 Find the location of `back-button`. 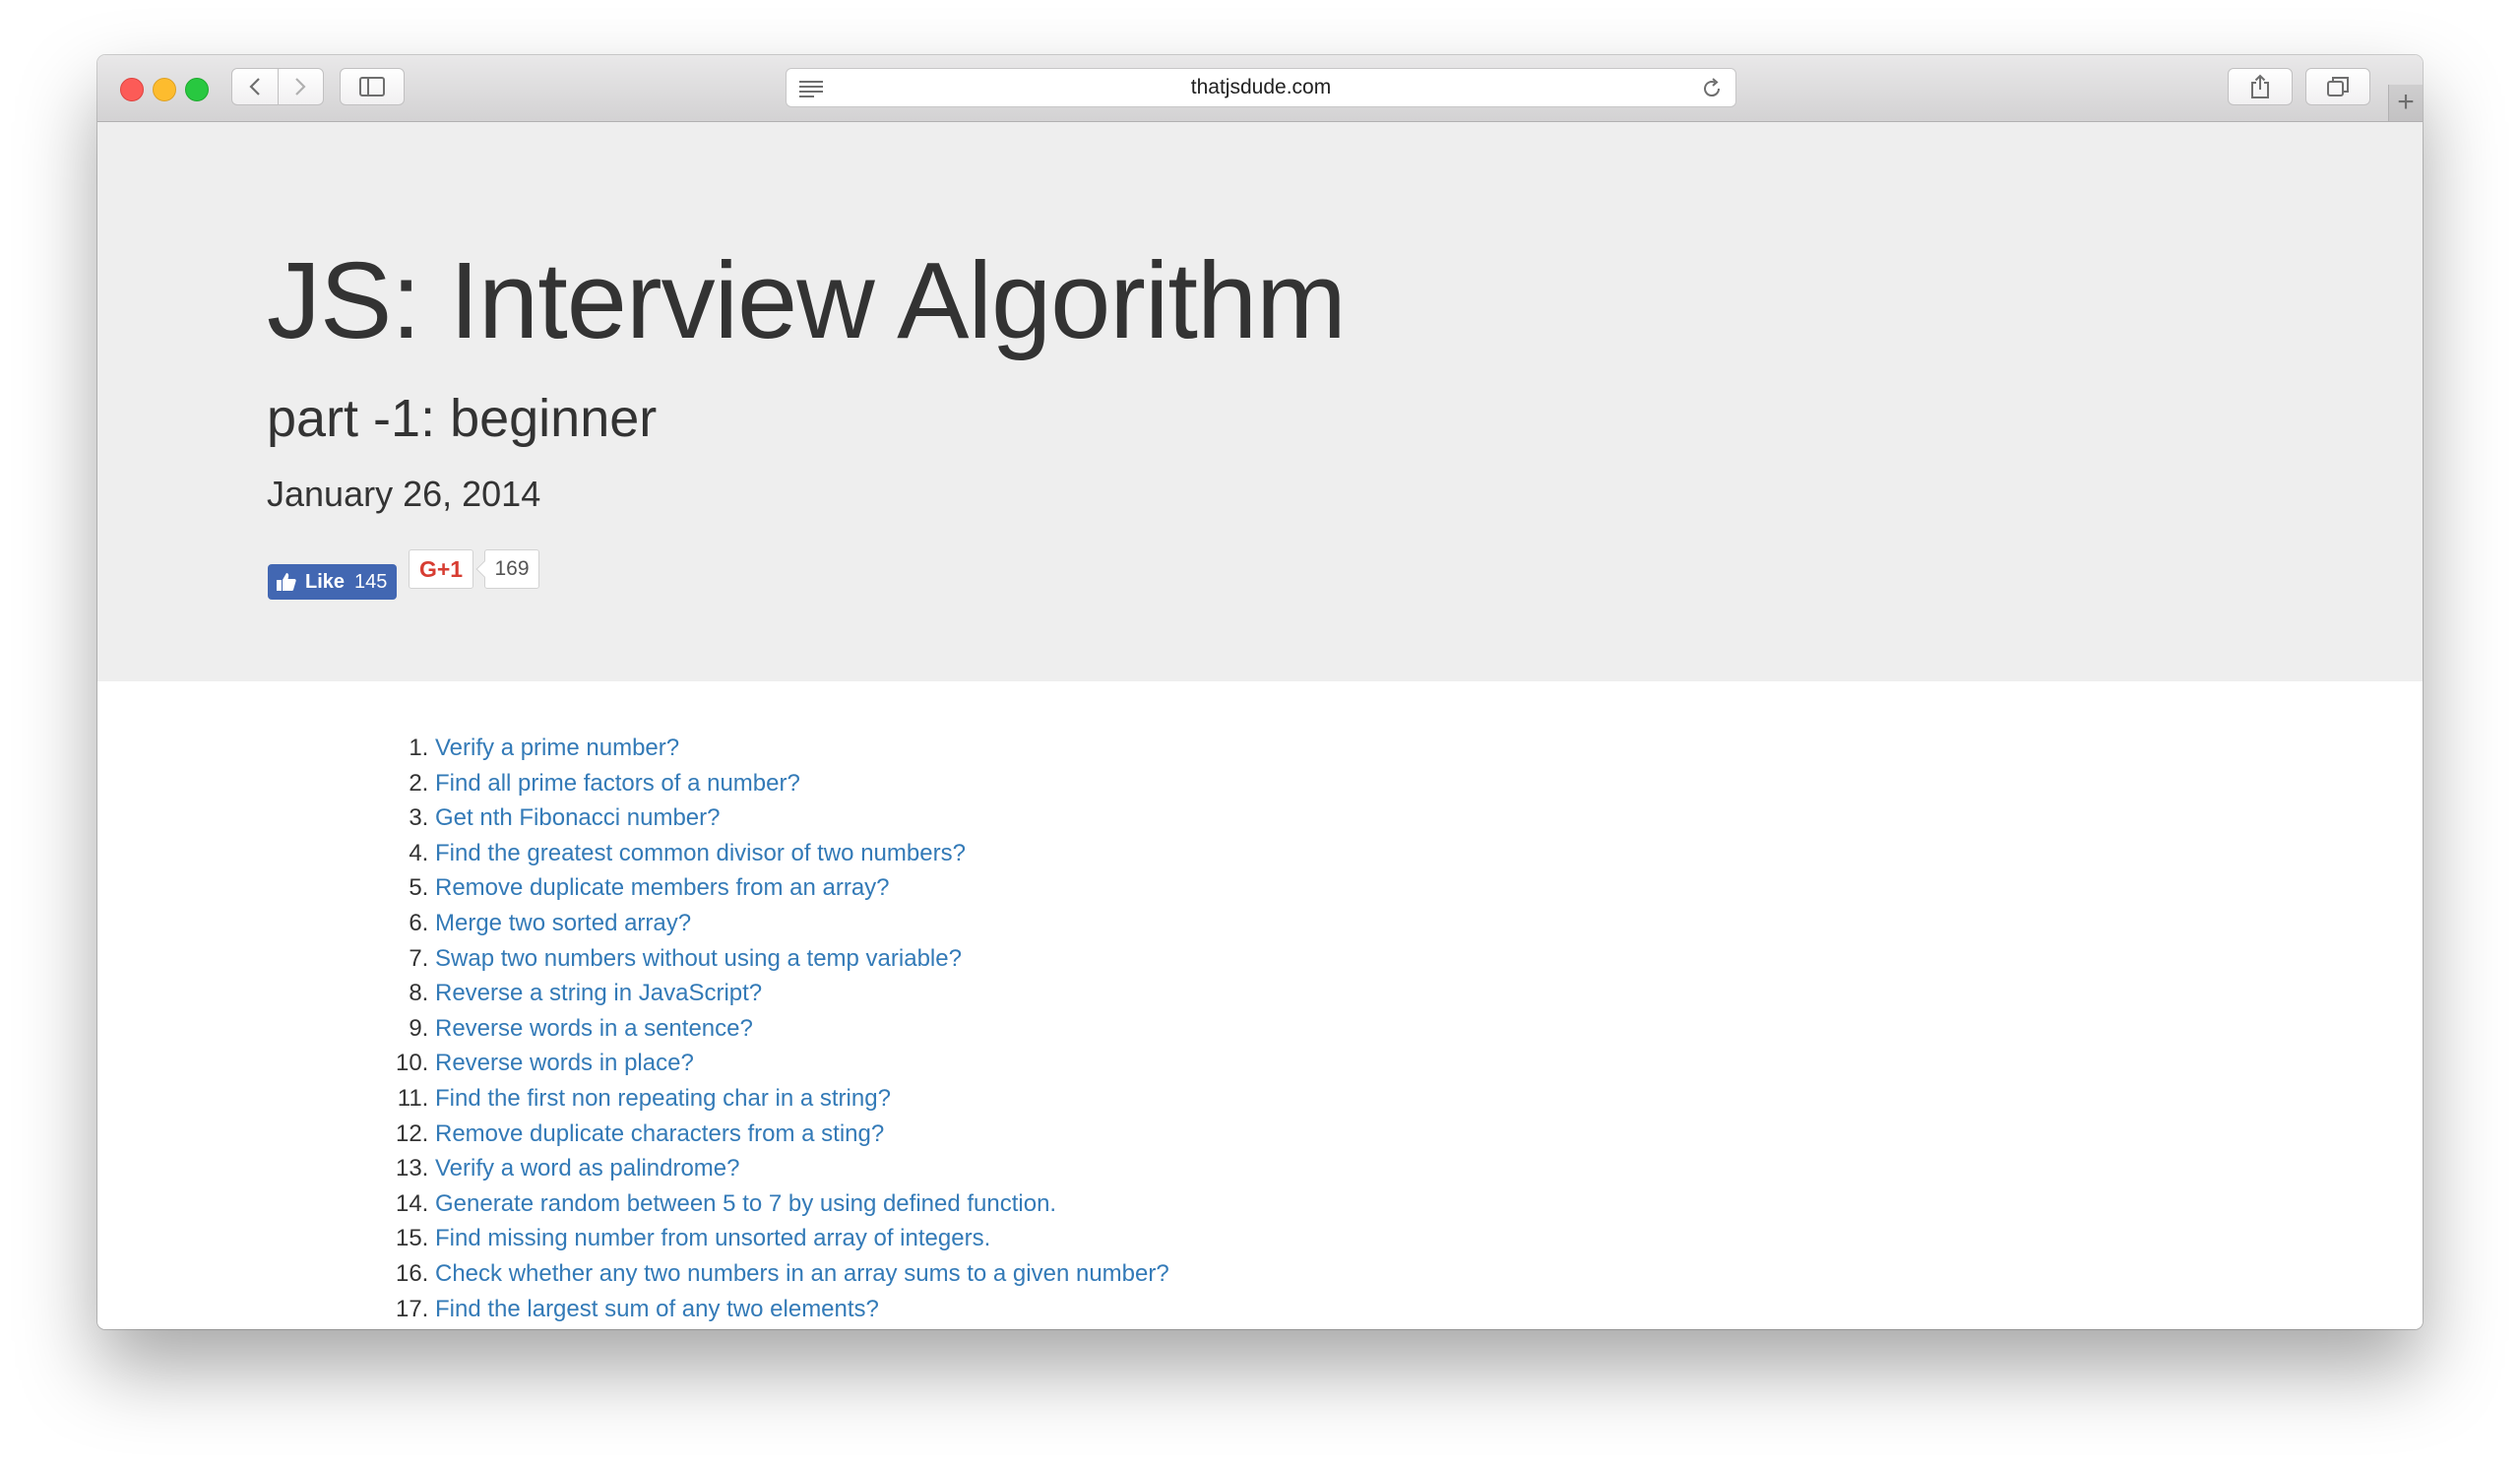

back-button is located at coordinates (255, 86).